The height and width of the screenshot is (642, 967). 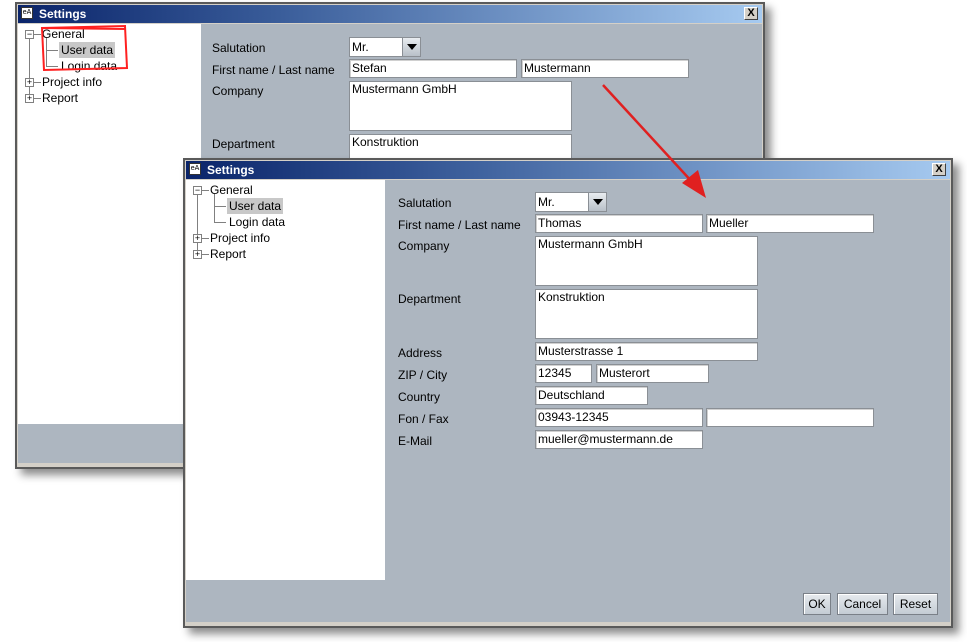 I want to click on address-label: Address, so click(x=420, y=353).